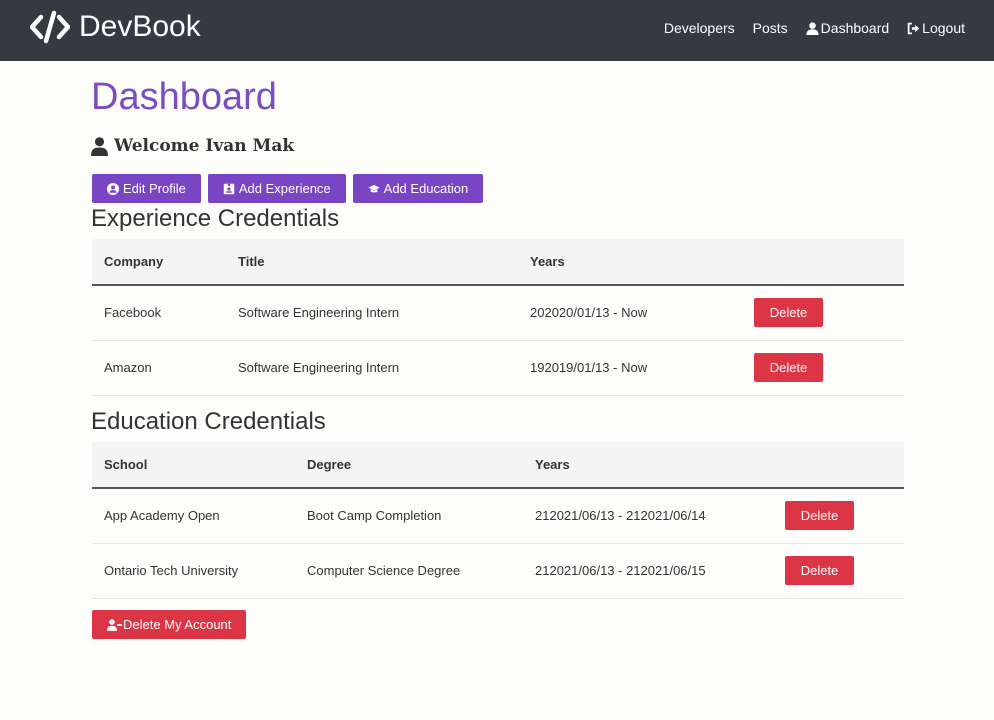 The height and width of the screenshot is (720, 994). I want to click on nav-link-label: Dashboard, so click(855, 28).